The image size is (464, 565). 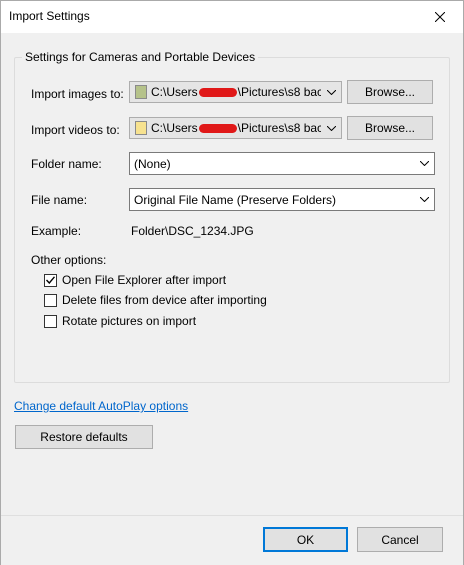 What do you see at coordinates (129, 321) in the screenshot?
I see `checkbox-label: Rotate pictures on import` at bounding box center [129, 321].